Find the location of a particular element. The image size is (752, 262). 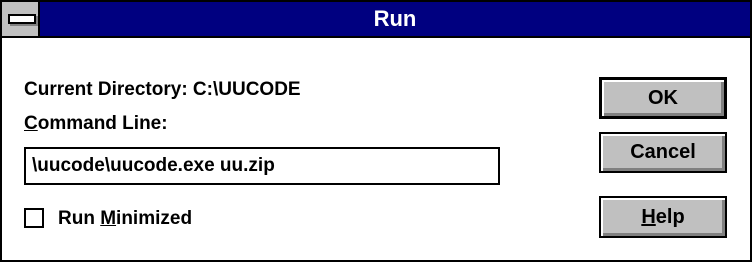

help-button: Help is located at coordinates (663, 217).